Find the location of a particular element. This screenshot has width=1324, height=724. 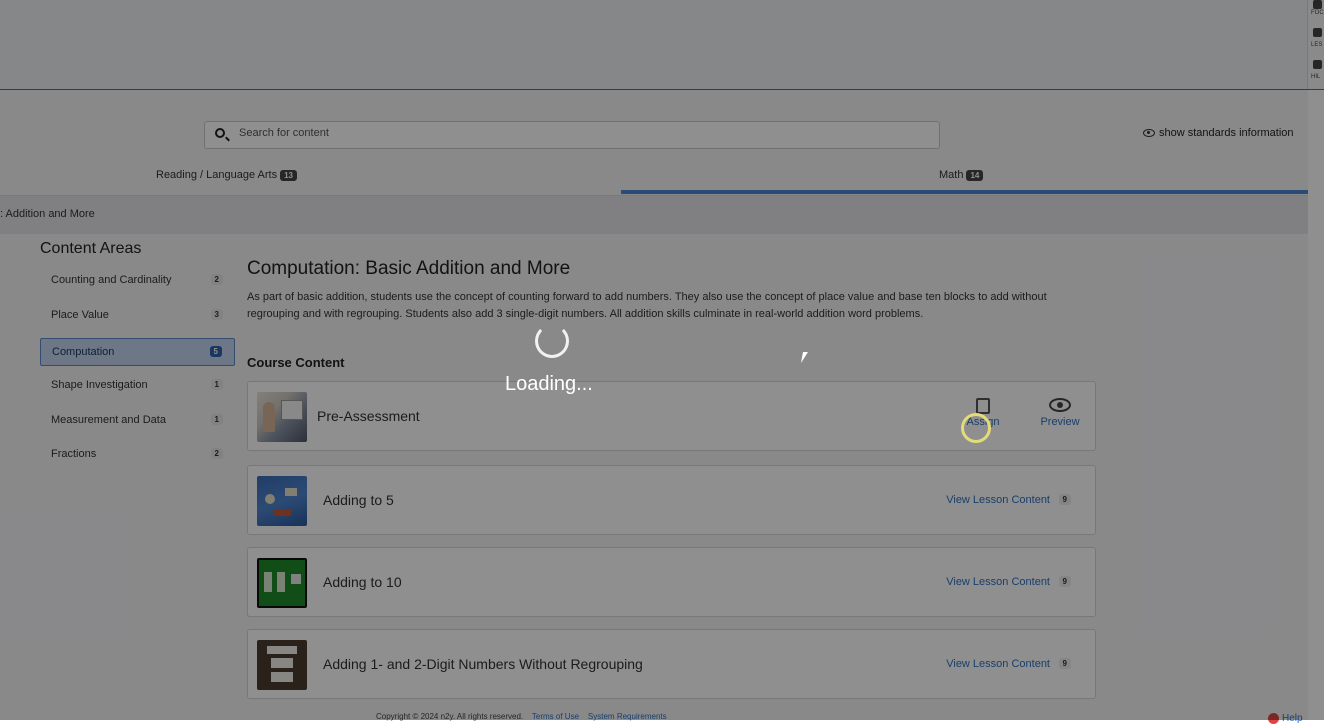

loading-spinner-icon is located at coordinates (552, 341).